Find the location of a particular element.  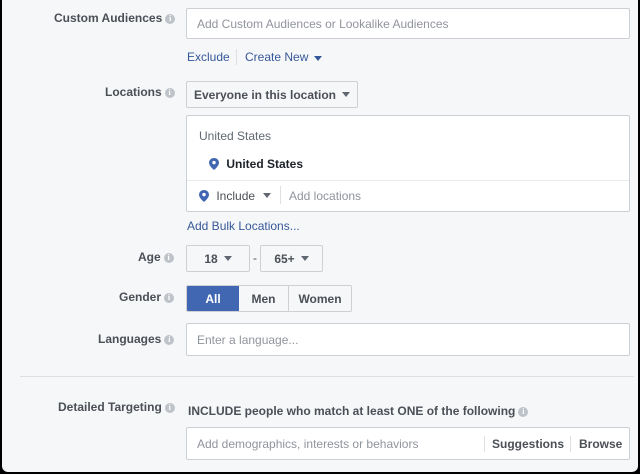

include-dropdown: Include is located at coordinates (235, 195).